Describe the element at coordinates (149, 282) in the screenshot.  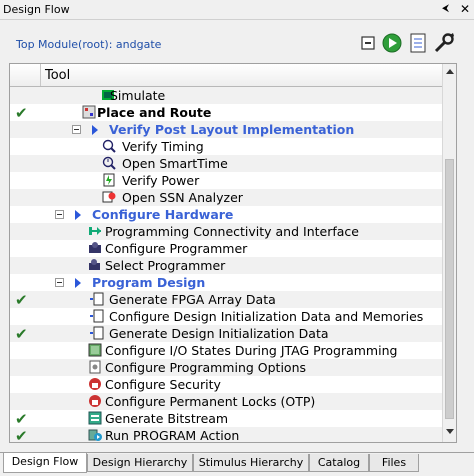
I see `row-label: Program Design` at that location.